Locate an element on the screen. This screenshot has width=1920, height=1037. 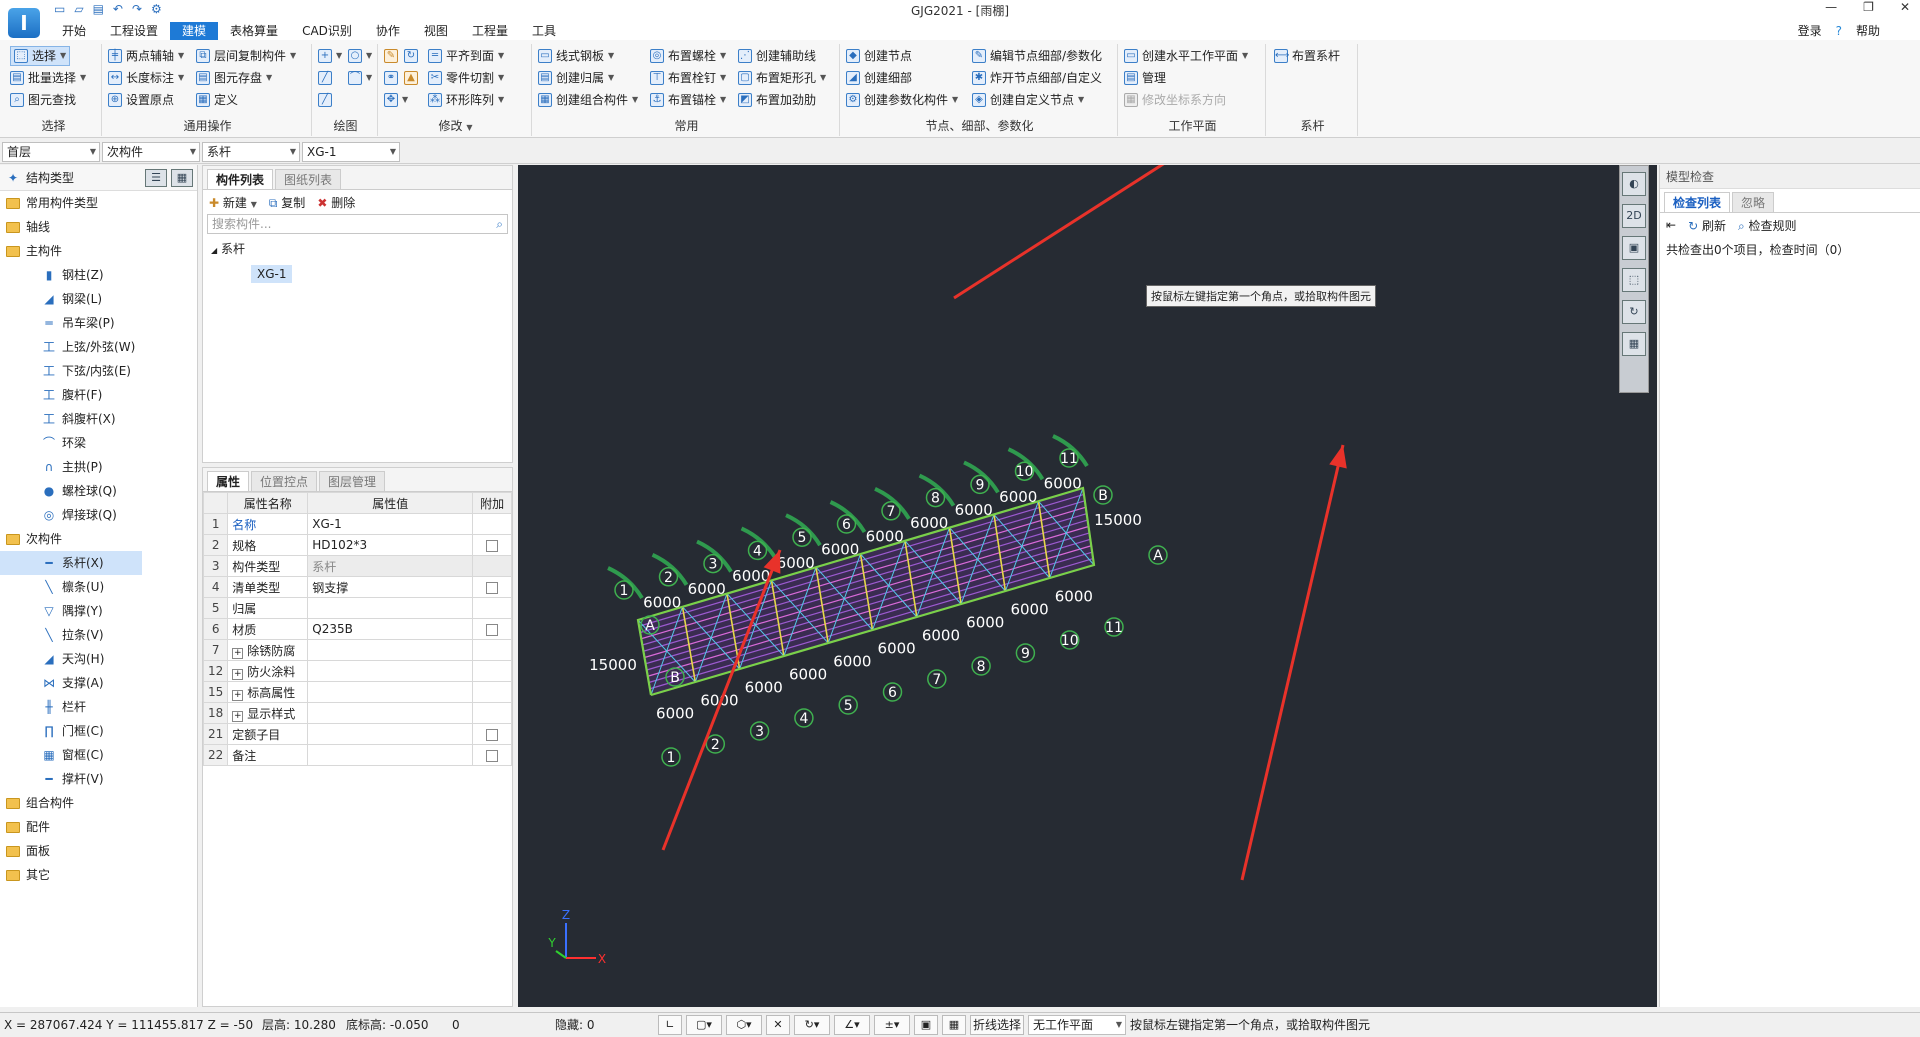
create-assembly-button: ▦ 创建组合构件 ▼ is located at coordinates (588, 100).